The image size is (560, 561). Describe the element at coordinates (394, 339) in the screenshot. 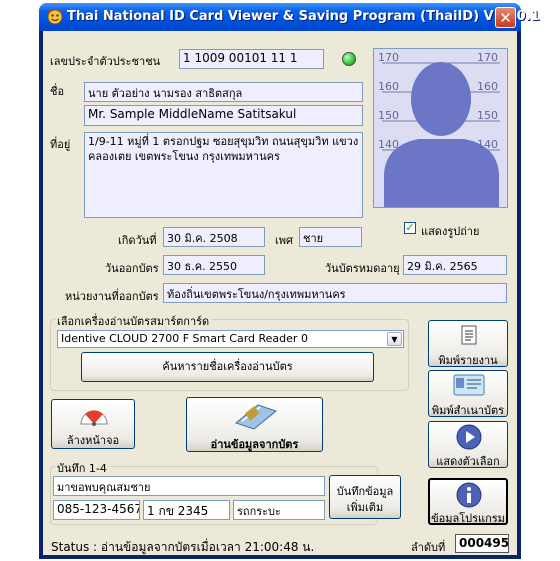

I see `chevron-down-icon: ▼` at that location.